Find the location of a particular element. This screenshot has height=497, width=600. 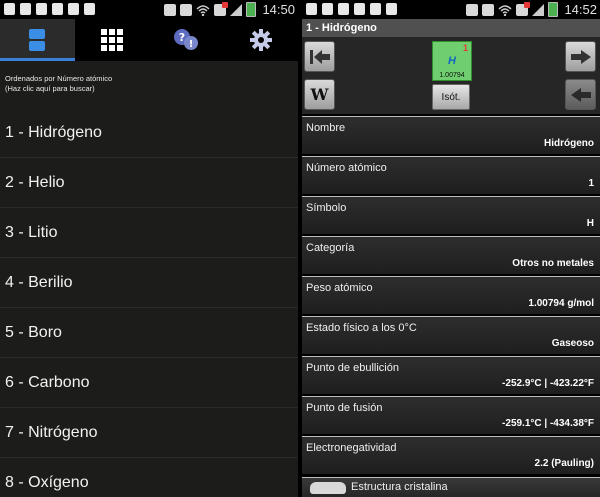

list-icon is located at coordinates (37, 40).